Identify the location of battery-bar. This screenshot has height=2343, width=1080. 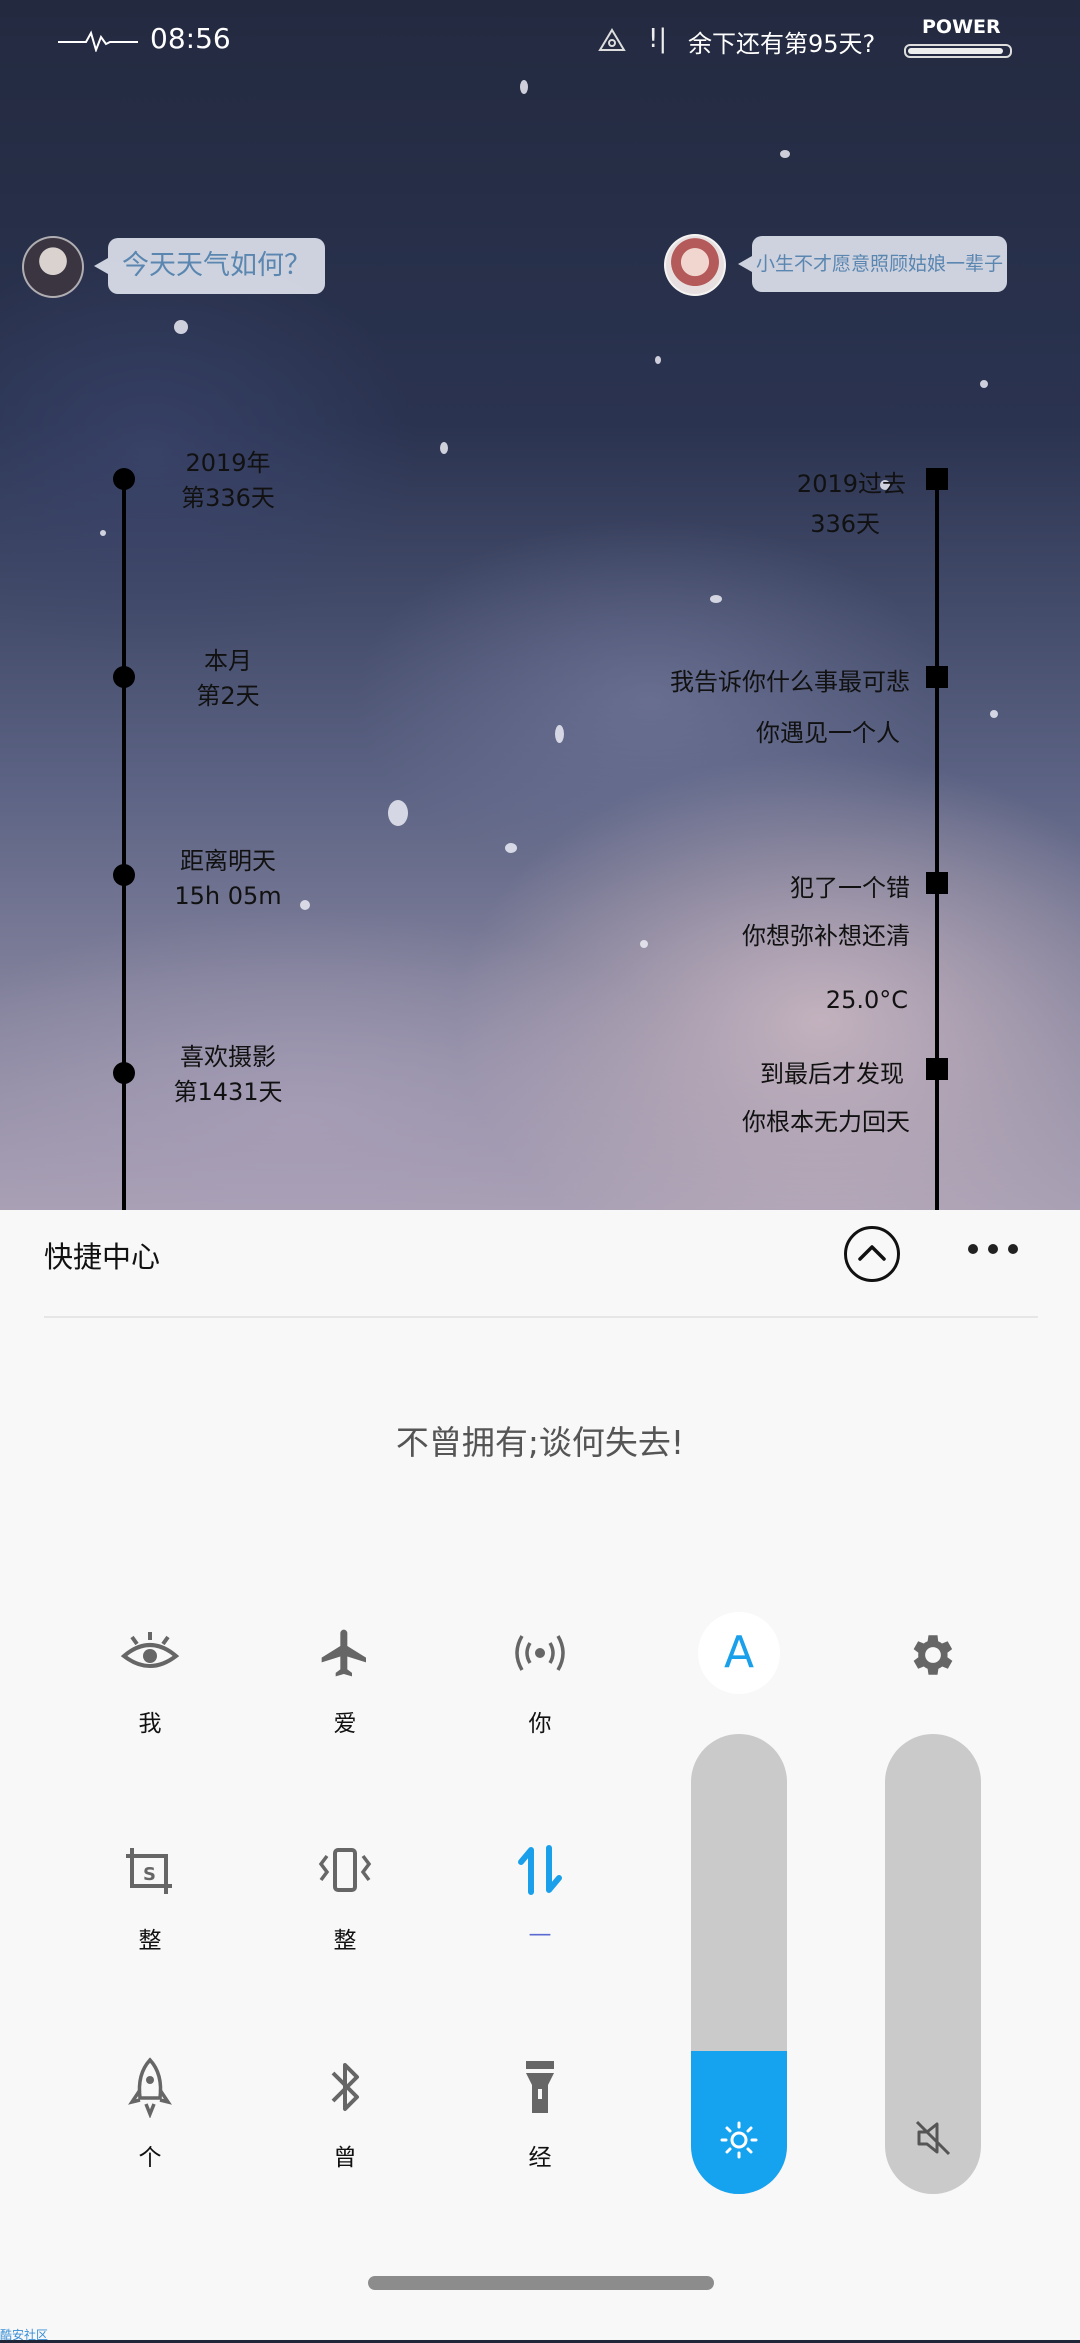
(958, 51).